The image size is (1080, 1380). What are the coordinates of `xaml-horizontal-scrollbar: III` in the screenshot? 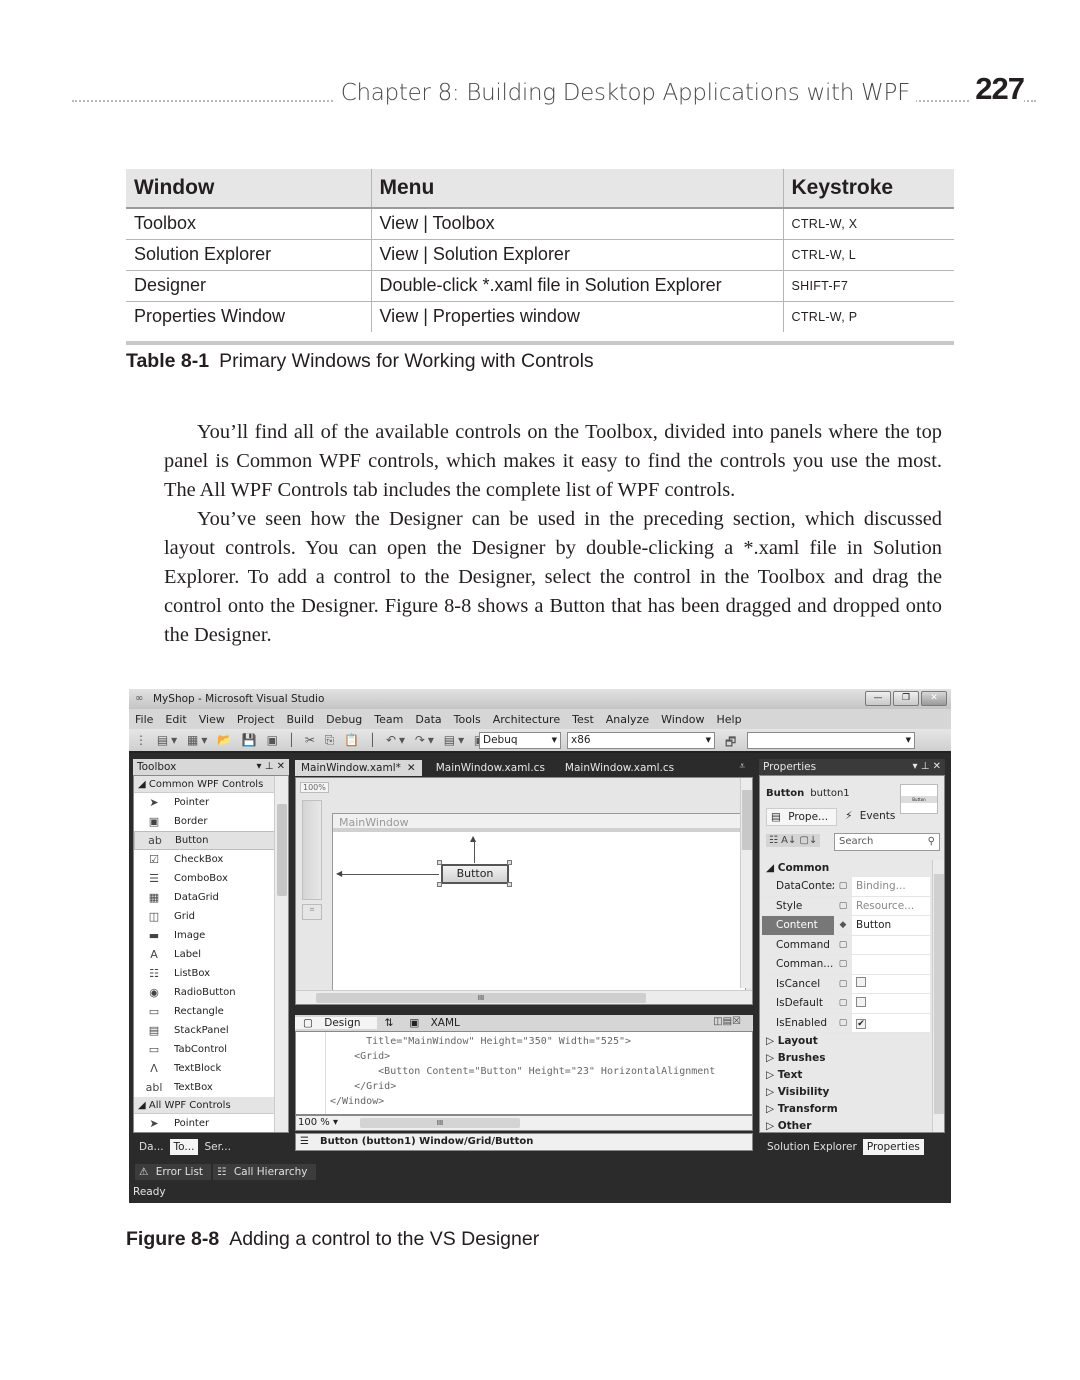 It's located at (440, 1123).